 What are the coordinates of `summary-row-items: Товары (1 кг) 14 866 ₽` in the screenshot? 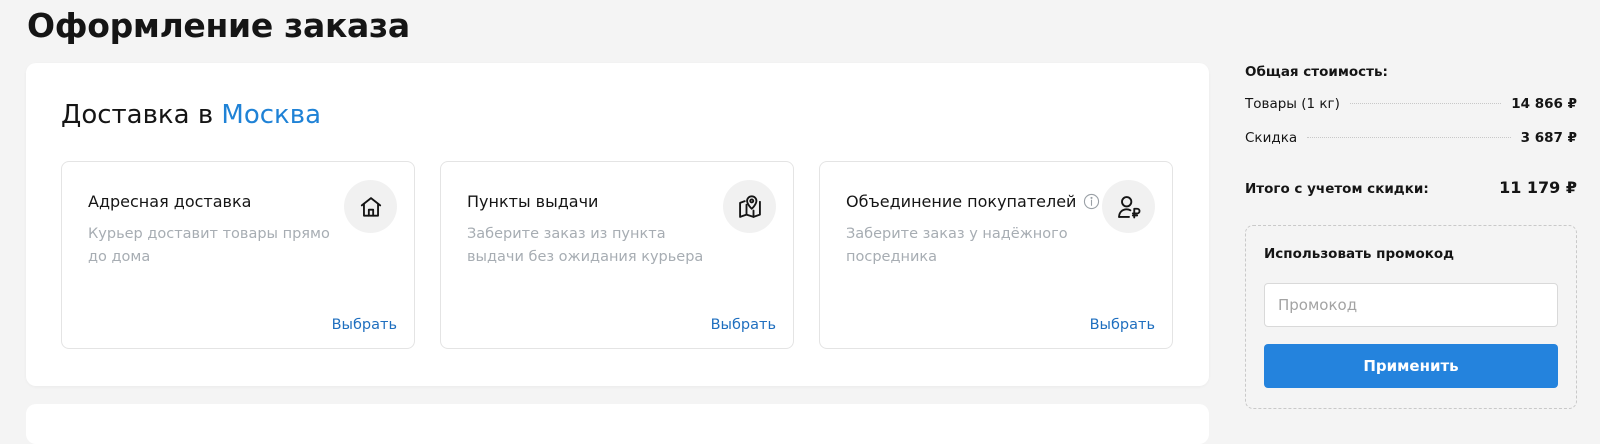 It's located at (1411, 113).